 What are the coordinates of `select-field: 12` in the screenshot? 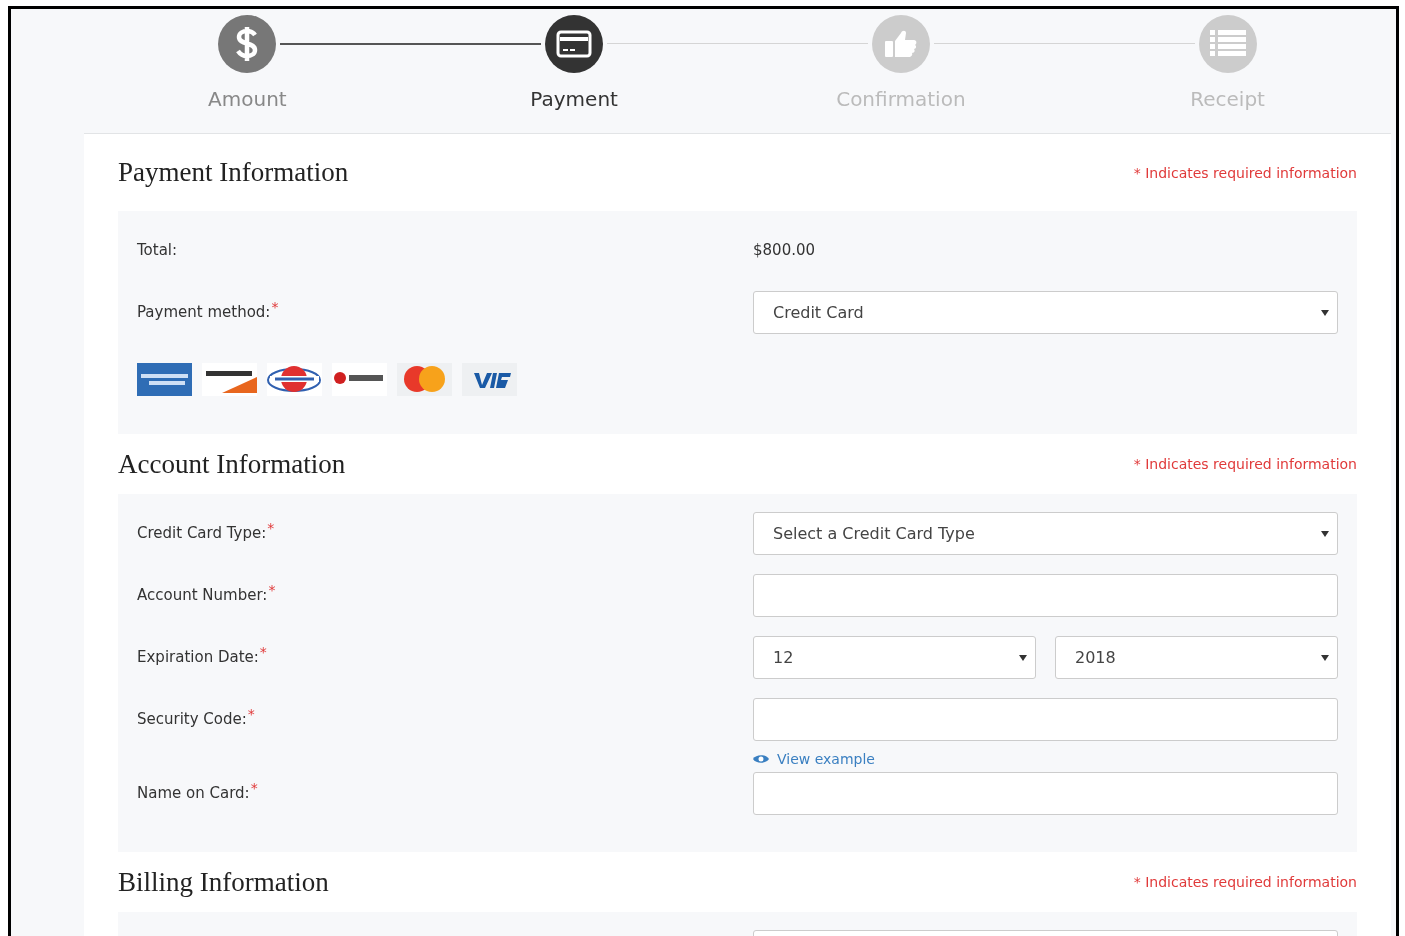 It's located at (894, 657).